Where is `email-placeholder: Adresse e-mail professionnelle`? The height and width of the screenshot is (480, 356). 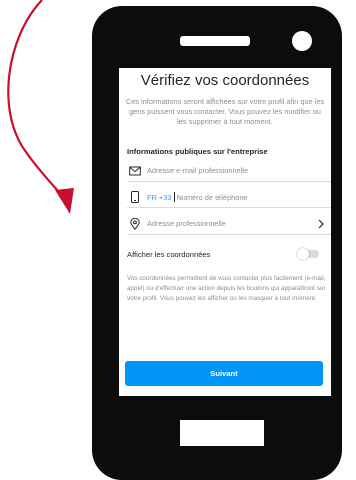
email-placeholder: Adresse e-mail professionnelle is located at coordinates (198, 170).